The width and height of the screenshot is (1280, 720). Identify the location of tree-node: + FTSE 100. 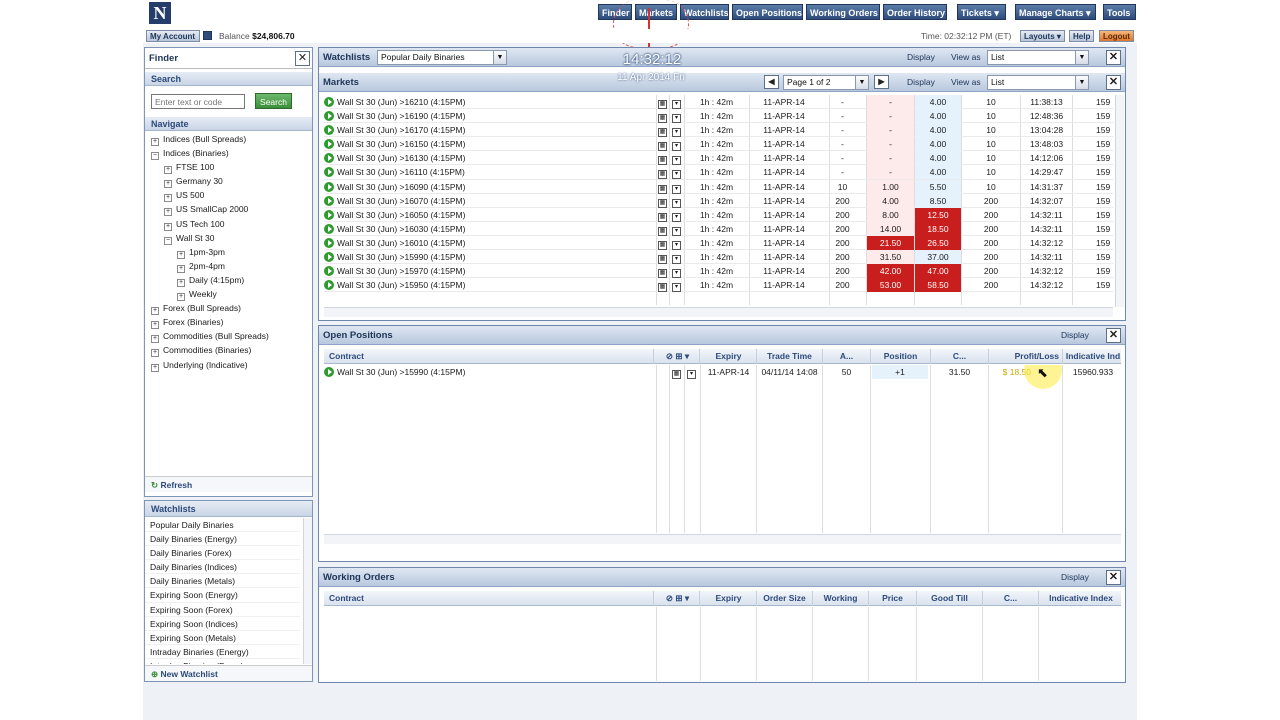
(231, 167).